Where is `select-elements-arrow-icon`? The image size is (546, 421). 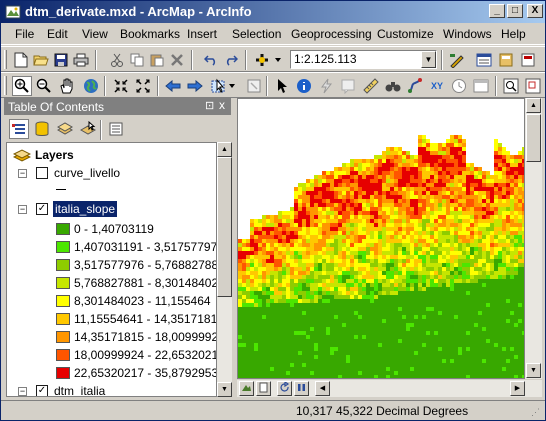
select-elements-arrow-icon is located at coordinates (282, 86).